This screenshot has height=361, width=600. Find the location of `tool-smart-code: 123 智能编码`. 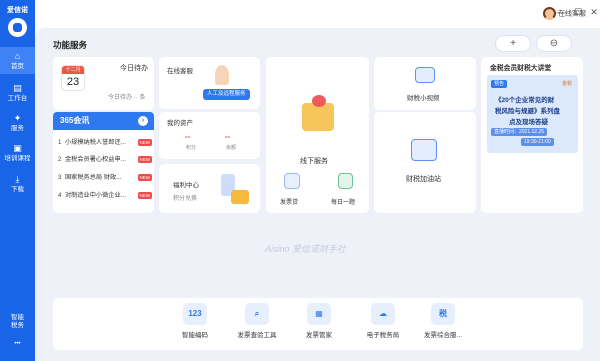

tool-smart-code: 123 智能编码 is located at coordinates (195, 321).